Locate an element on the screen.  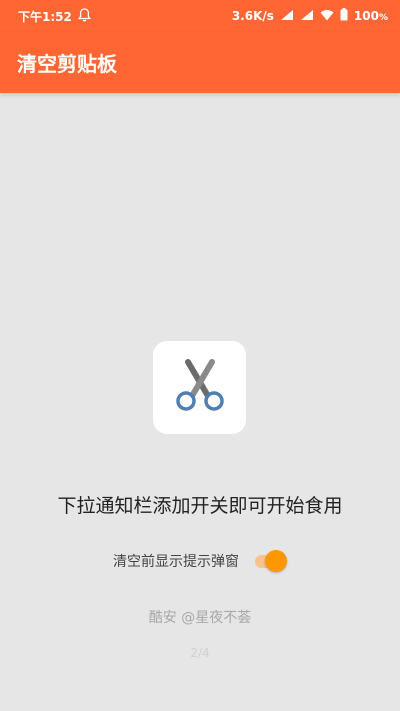
wifi-icon is located at coordinates (327, 16).